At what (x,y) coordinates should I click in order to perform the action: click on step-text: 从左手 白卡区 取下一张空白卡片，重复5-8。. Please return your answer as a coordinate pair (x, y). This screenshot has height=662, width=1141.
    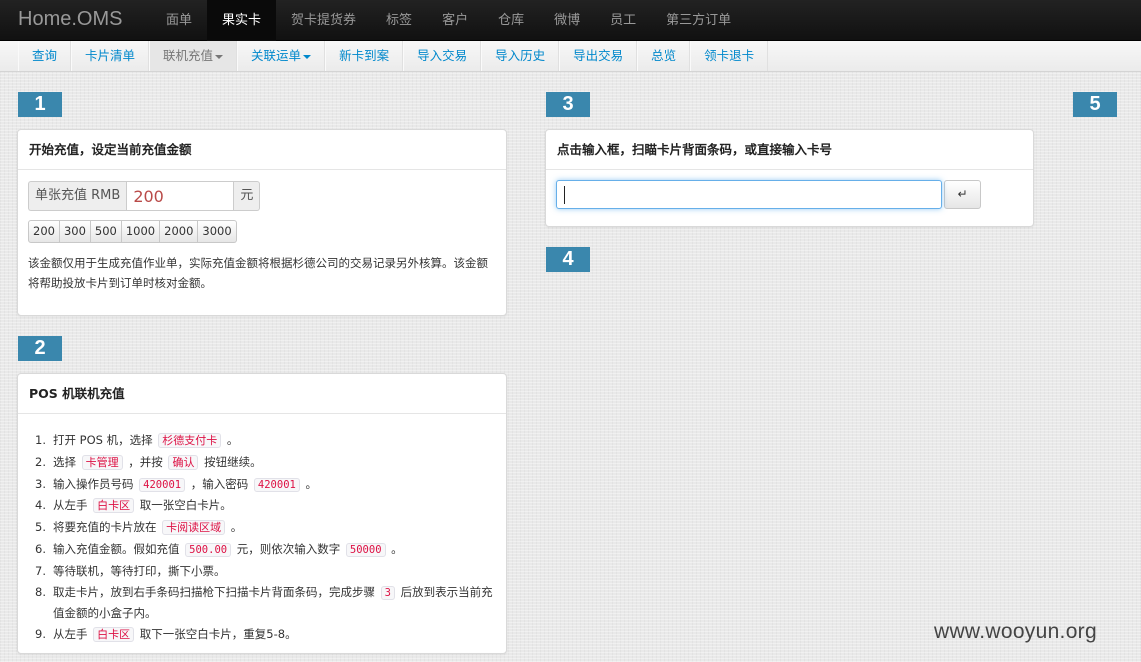
    Looking at the image, I should click on (274, 635).